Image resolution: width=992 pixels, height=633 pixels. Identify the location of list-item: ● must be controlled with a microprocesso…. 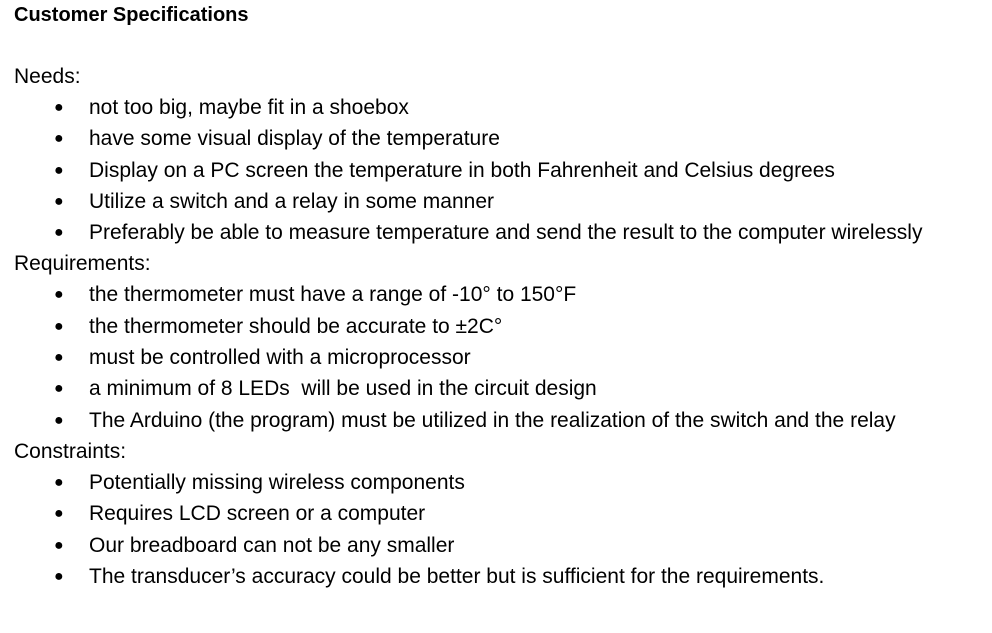
(503, 357).